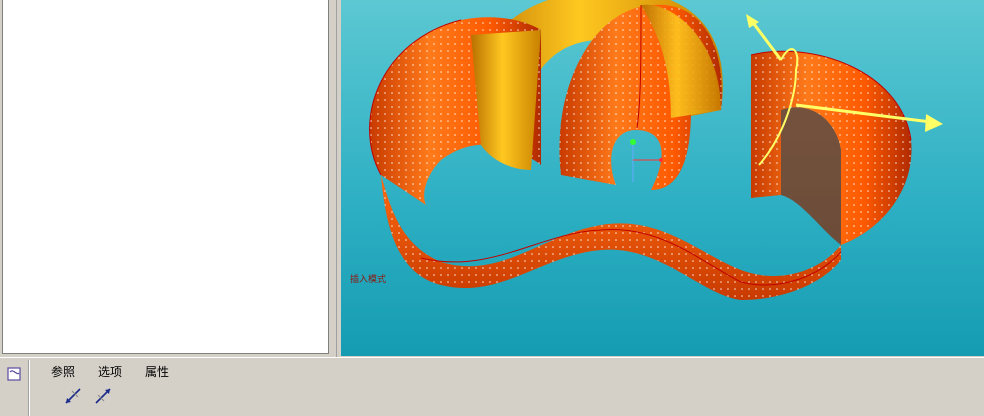 The height and width of the screenshot is (416, 984). Describe the element at coordinates (63, 371) in the screenshot. I see `tab-references: 参照` at that location.